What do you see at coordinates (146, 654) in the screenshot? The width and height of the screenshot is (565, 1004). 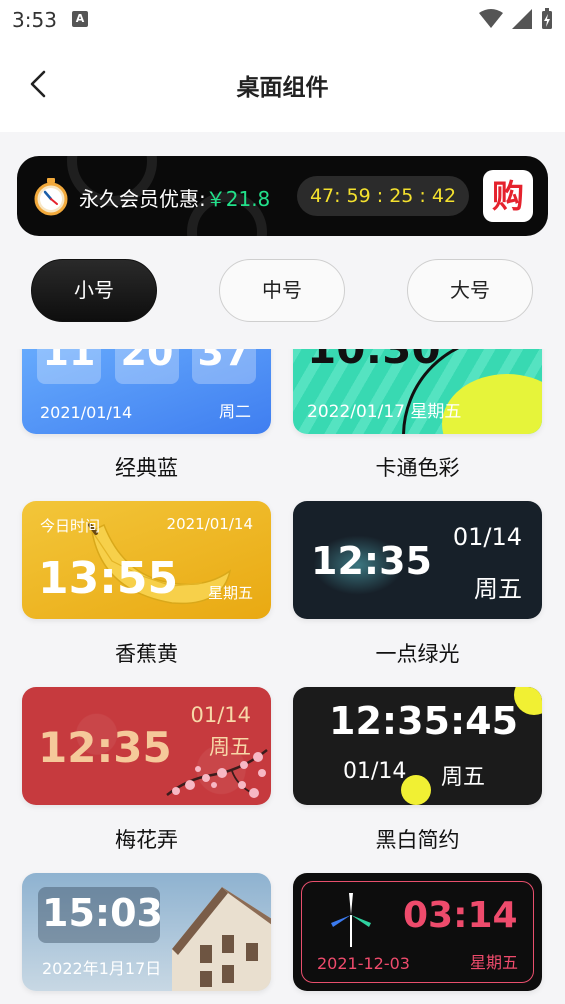 I see `widget-label: 香蕉黄` at bounding box center [146, 654].